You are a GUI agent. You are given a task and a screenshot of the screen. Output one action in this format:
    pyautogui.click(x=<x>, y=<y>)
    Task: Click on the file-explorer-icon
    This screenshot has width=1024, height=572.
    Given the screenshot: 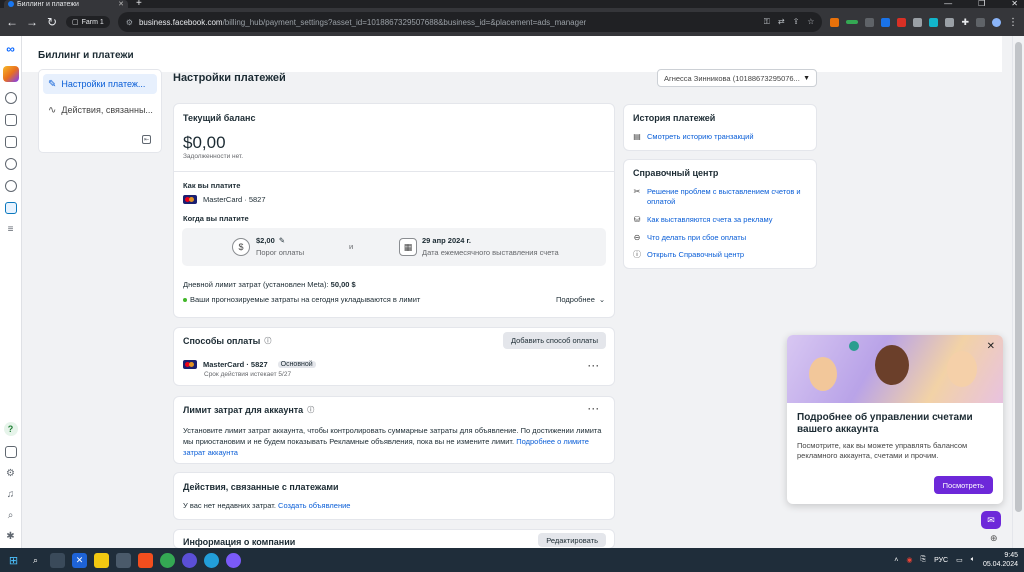 What is the action you would take?
    pyautogui.click(x=101, y=560)
    